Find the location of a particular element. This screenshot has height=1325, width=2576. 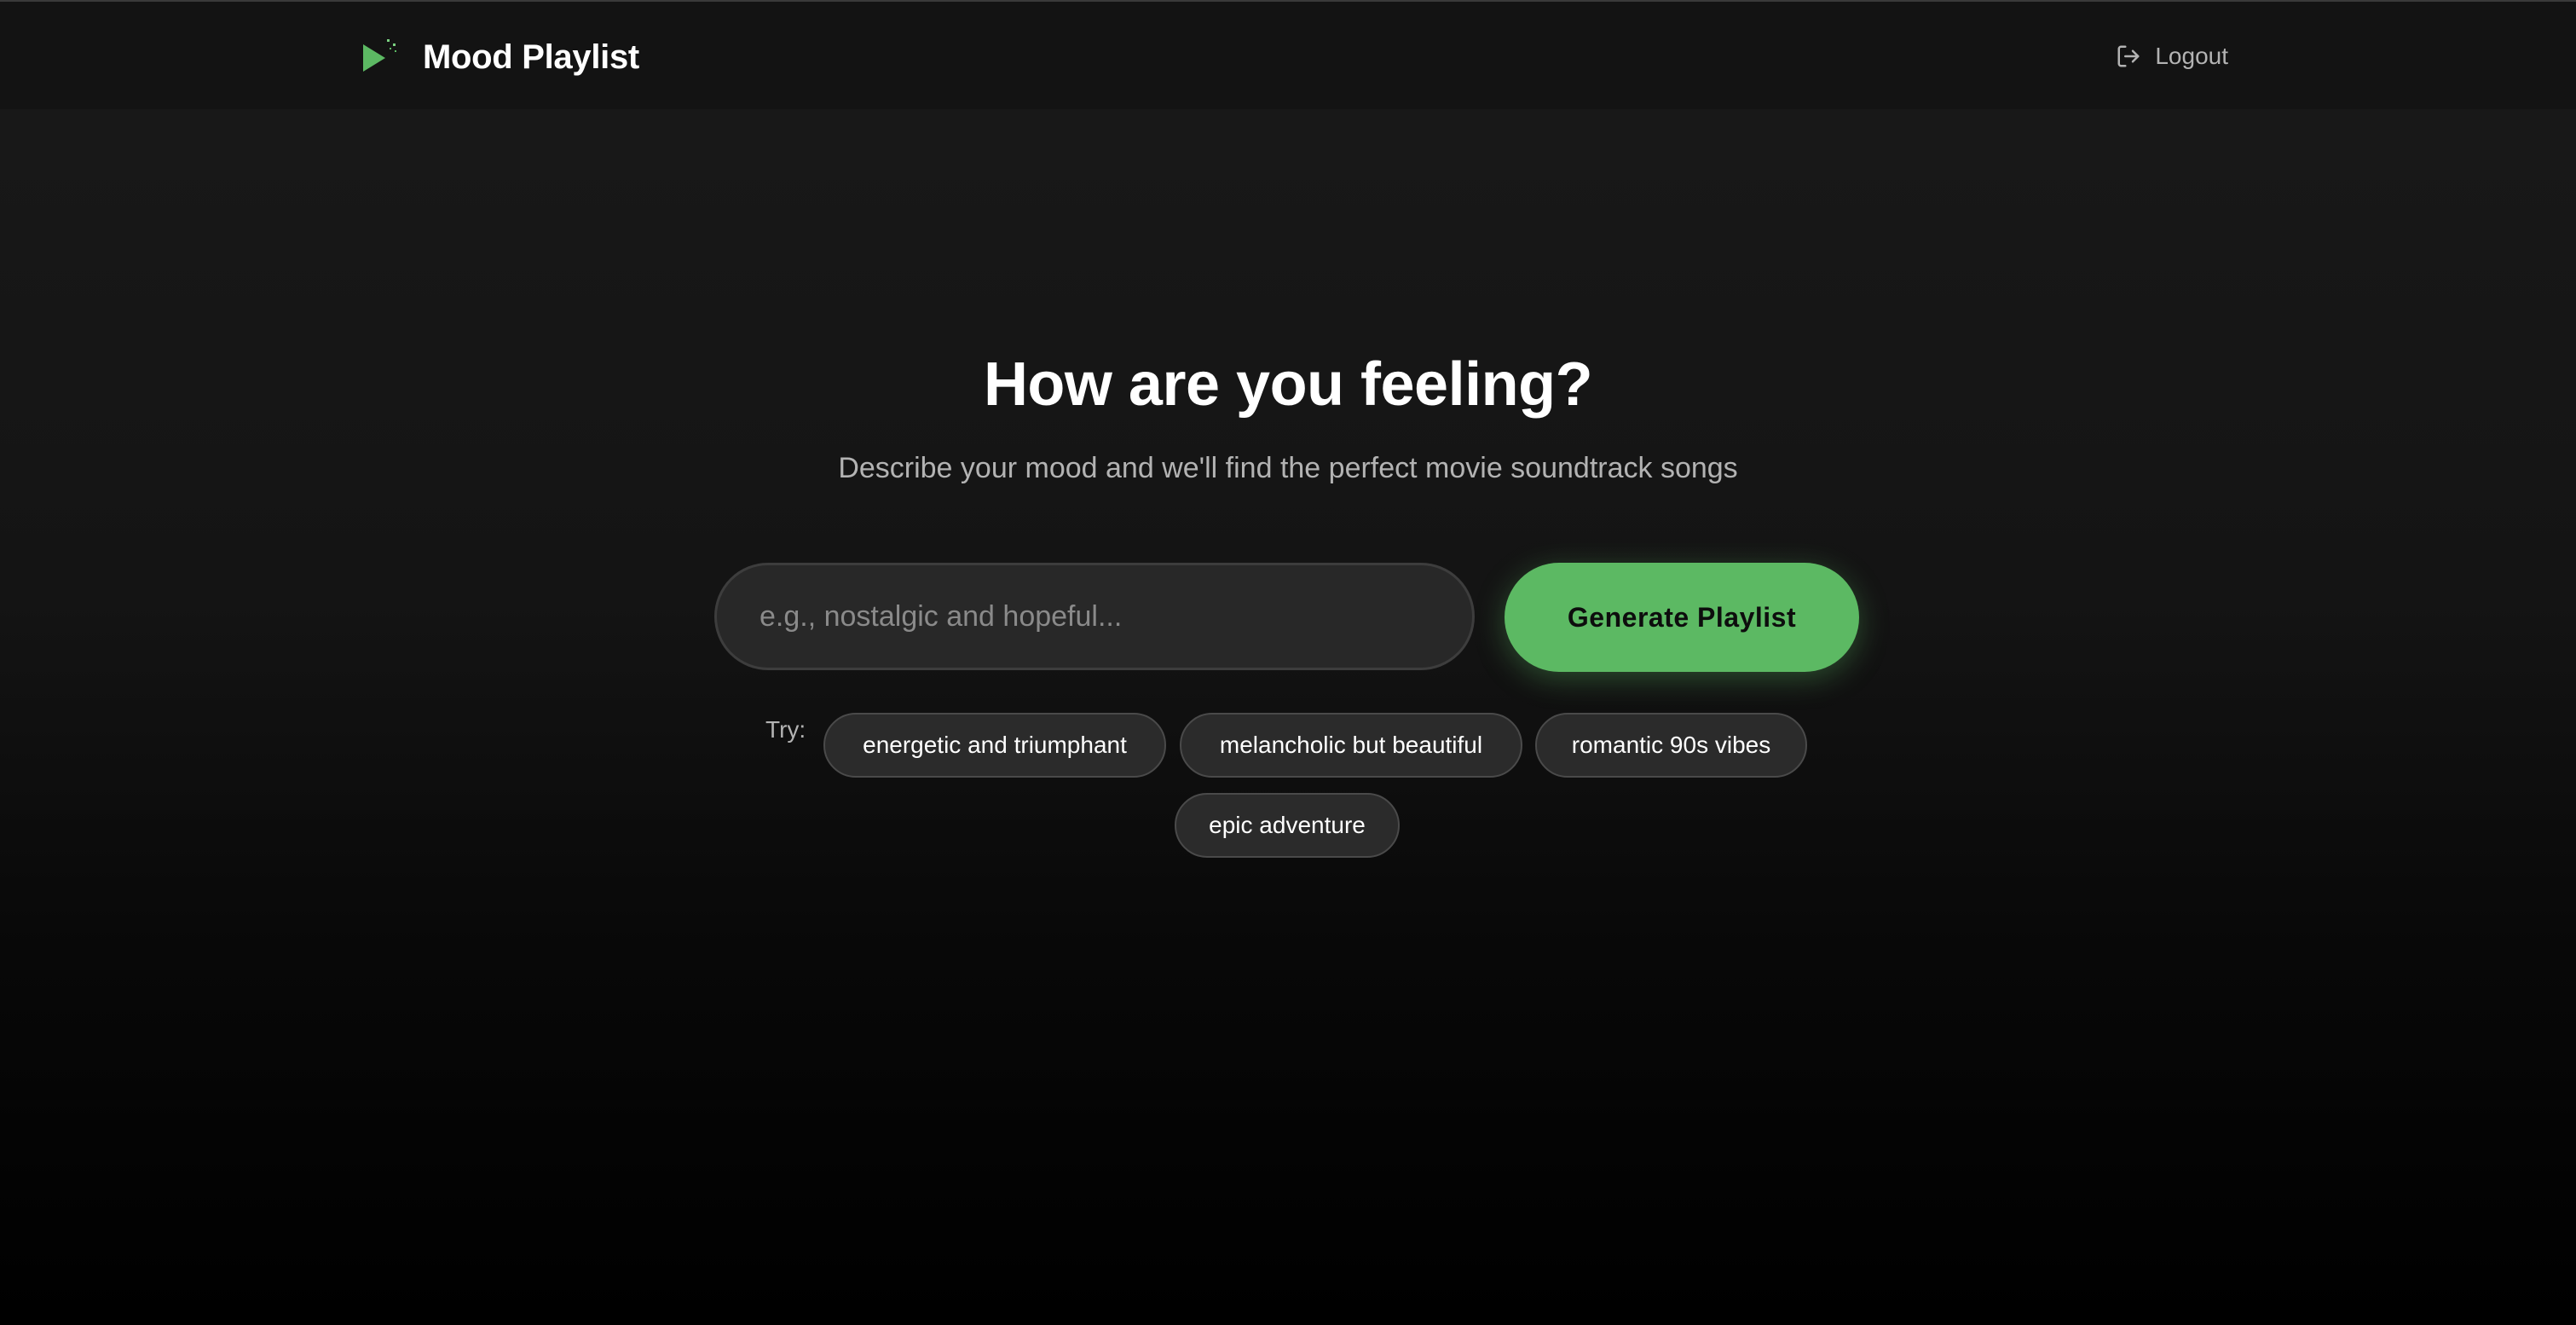

play-sparkle-icon is located at coordinates (379, 56).